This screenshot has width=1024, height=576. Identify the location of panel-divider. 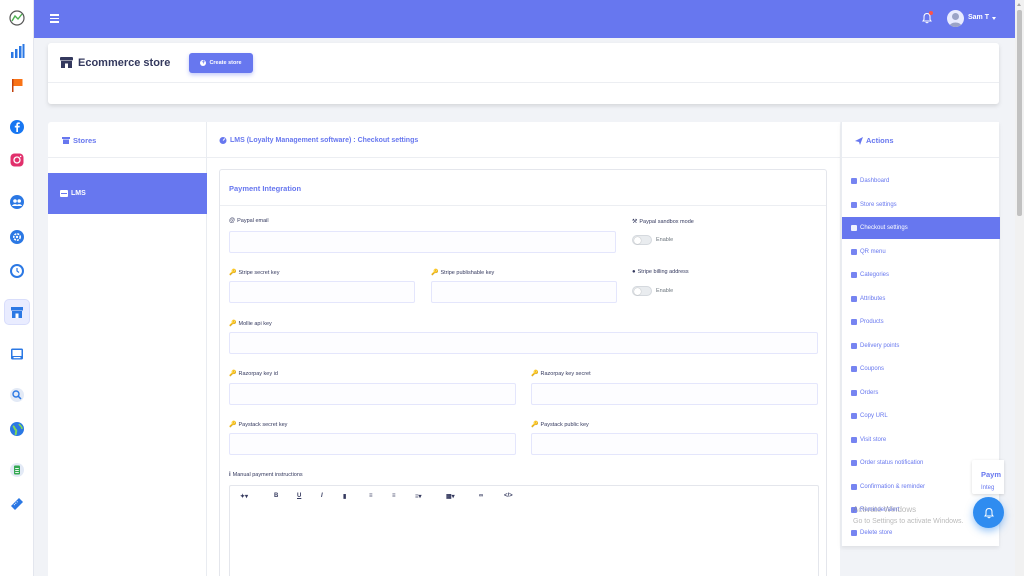
(523, 157).